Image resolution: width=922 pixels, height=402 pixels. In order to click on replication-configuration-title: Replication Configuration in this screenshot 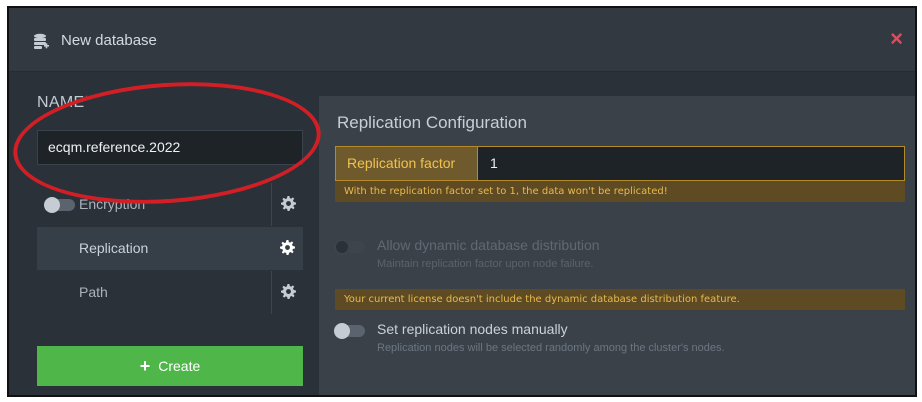, I will do `click(432, 122)`.